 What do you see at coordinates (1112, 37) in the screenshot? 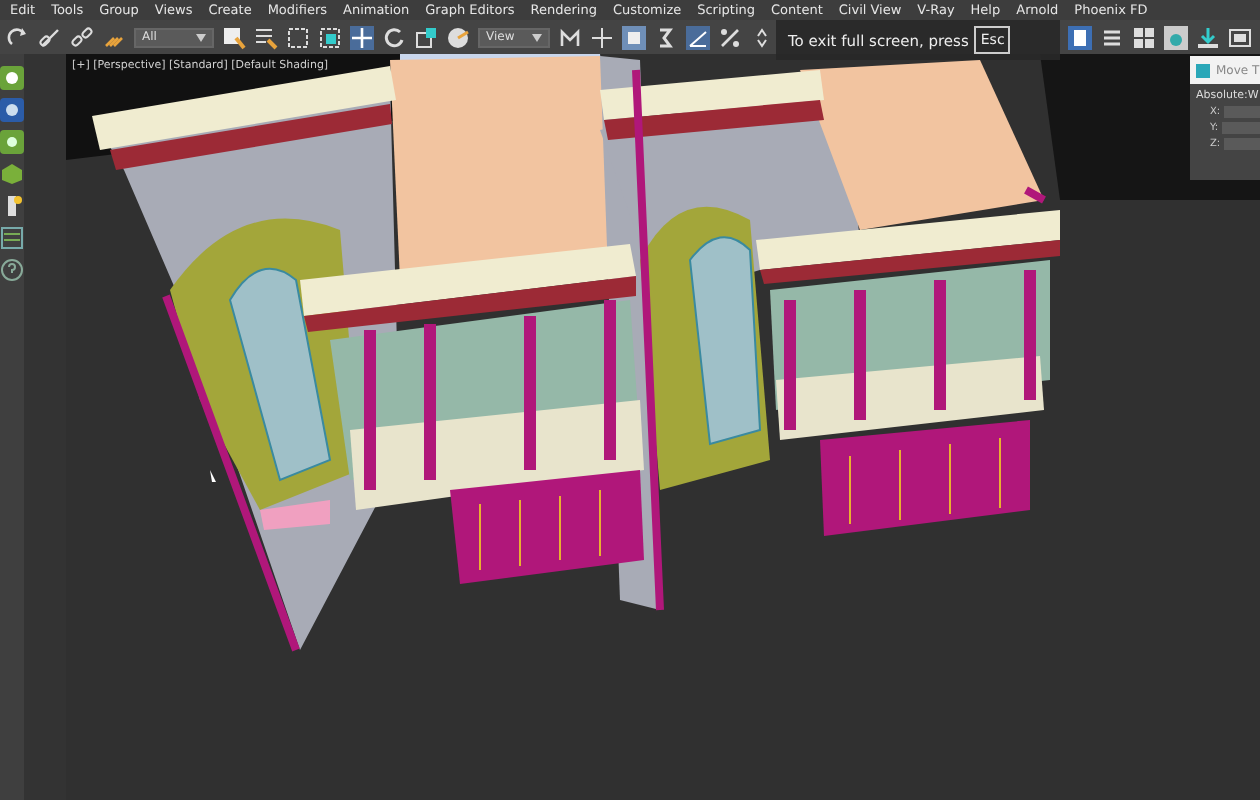
I see `layers-icon` at bounding box center [1112, 37].